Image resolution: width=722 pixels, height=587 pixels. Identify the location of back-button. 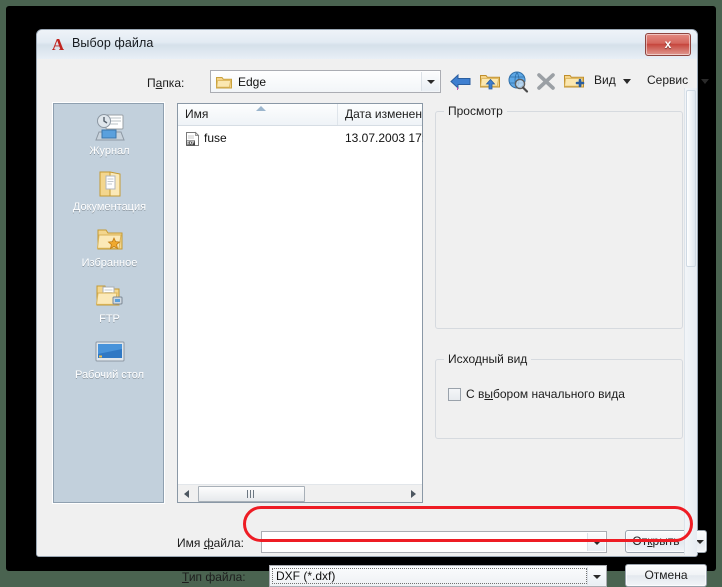
(461, 81).